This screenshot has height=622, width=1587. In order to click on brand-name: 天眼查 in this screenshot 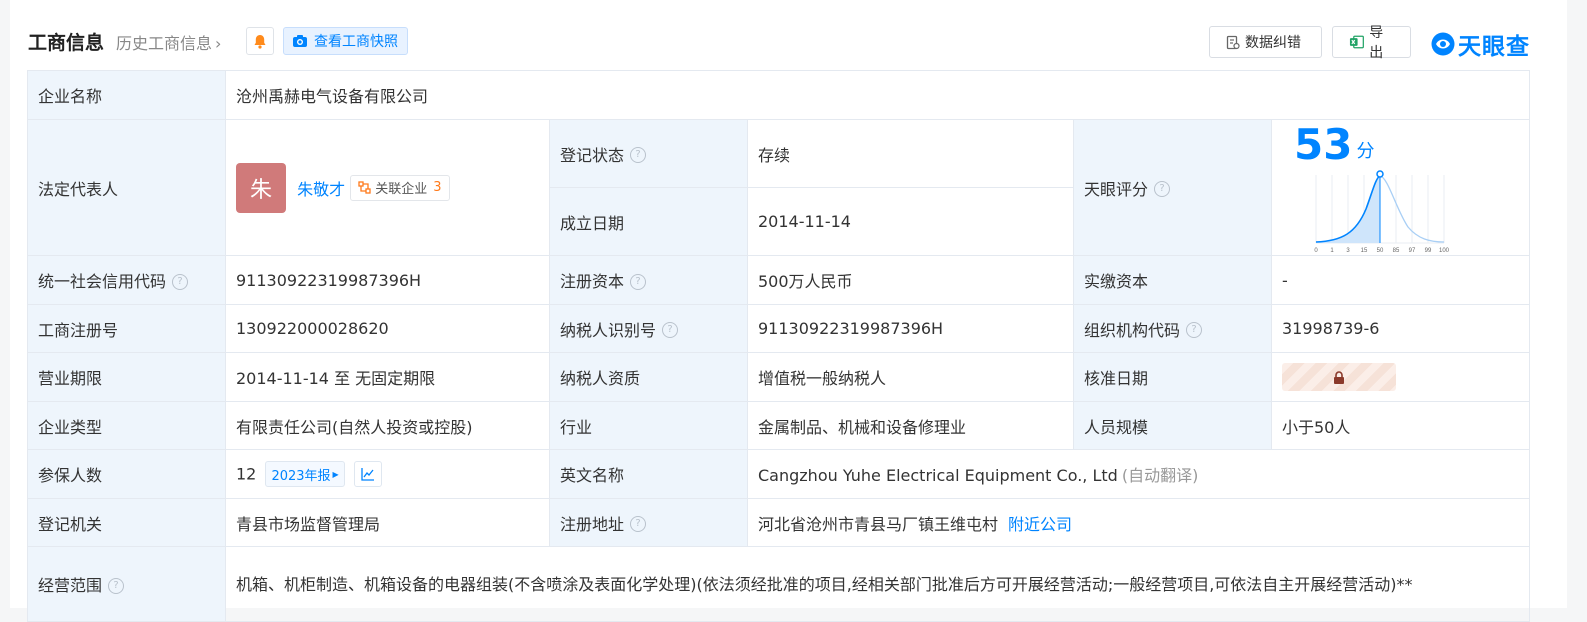, I will do `click(1494, 47)`.